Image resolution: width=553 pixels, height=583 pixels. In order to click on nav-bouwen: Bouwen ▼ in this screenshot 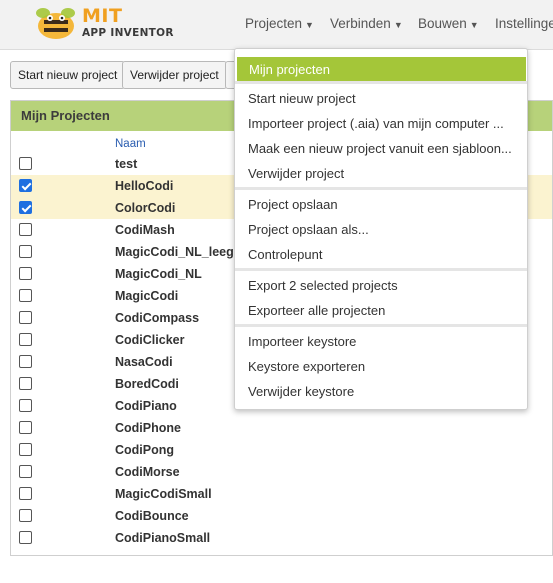, I will do `click(448, 23)`.